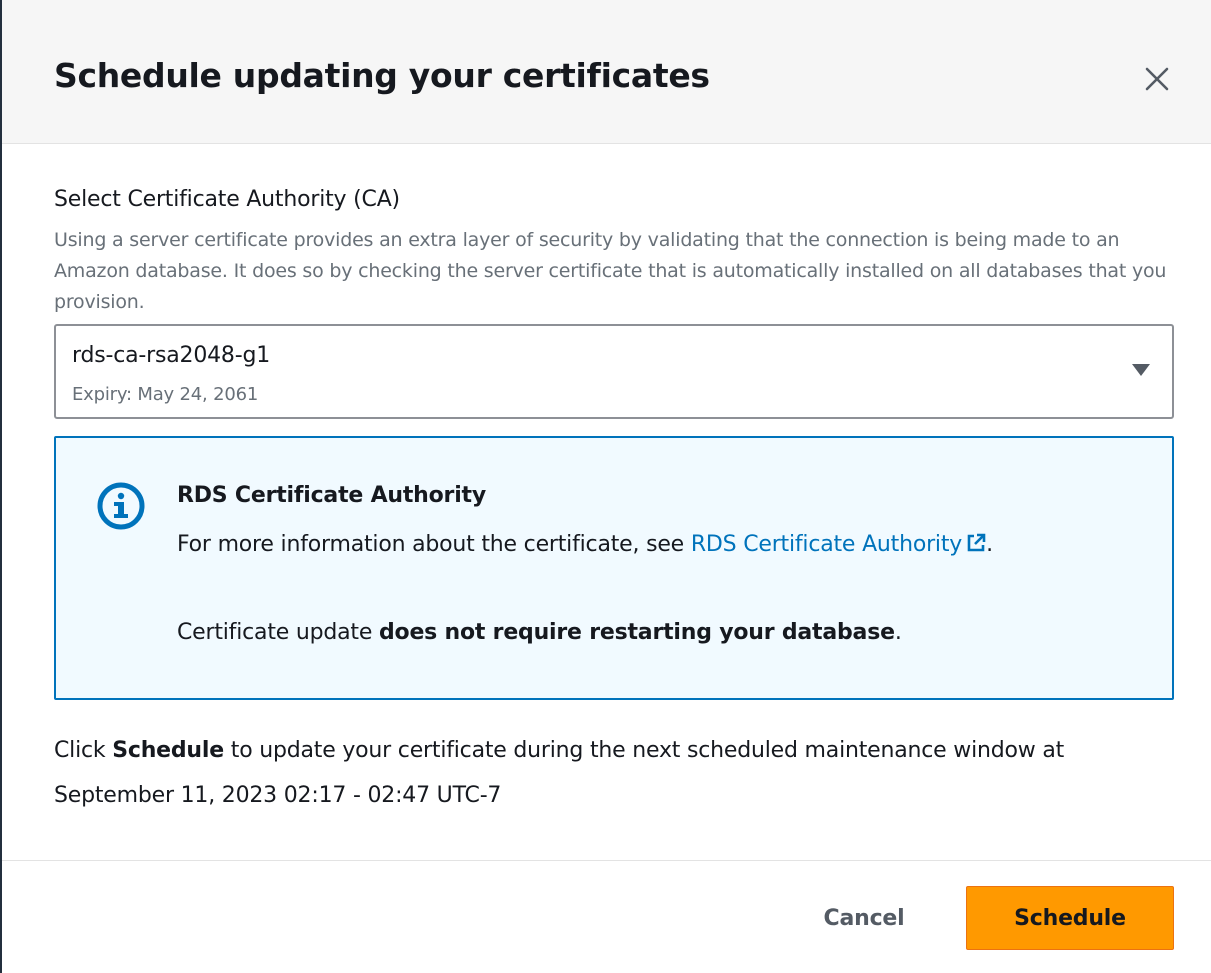  What do you see at coordinates (826, 544) in the screenshot?
I see `rds-ca-link-text: RDS Certificate Authority` at bounding box center [826, 544].